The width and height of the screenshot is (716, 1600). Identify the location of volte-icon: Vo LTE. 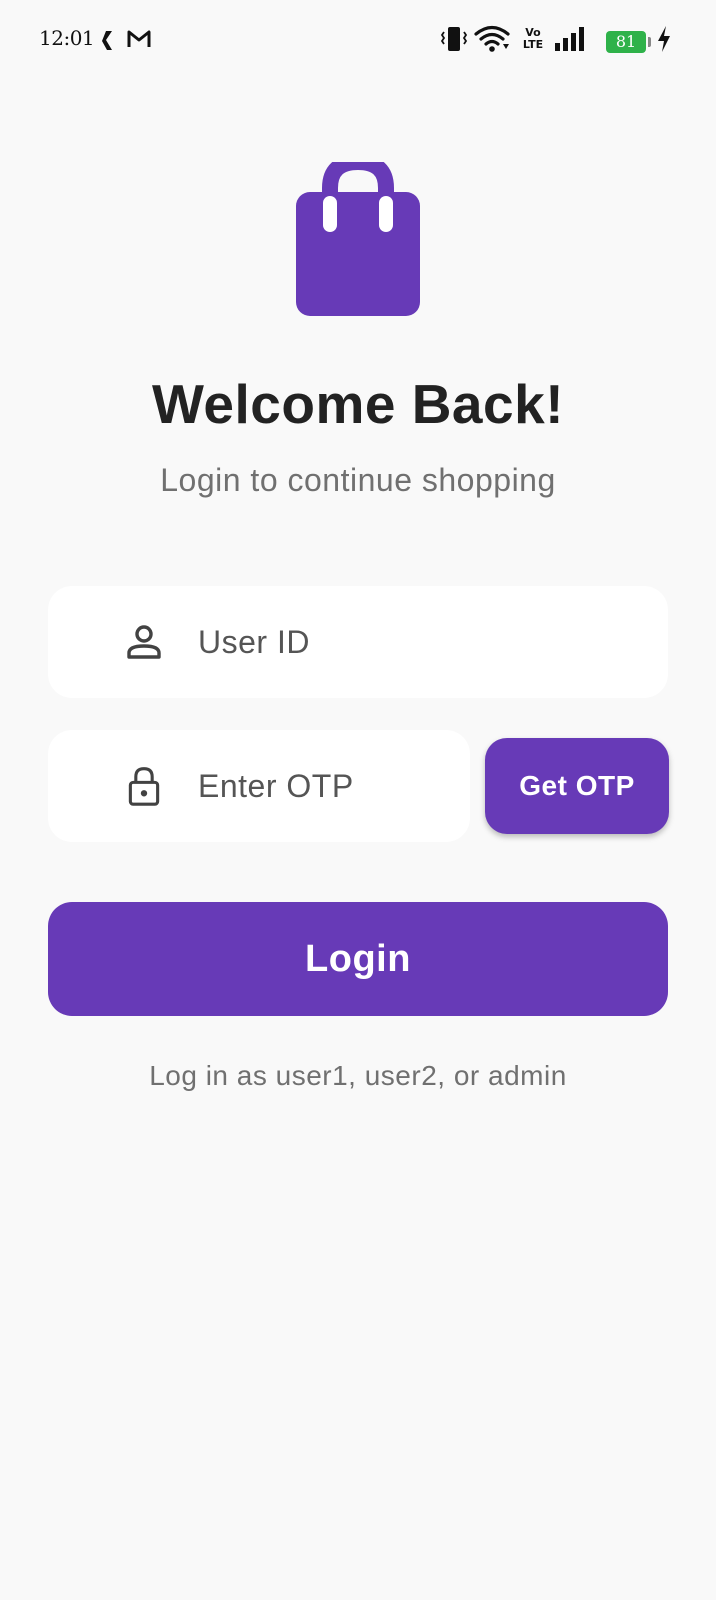
(533, 39).